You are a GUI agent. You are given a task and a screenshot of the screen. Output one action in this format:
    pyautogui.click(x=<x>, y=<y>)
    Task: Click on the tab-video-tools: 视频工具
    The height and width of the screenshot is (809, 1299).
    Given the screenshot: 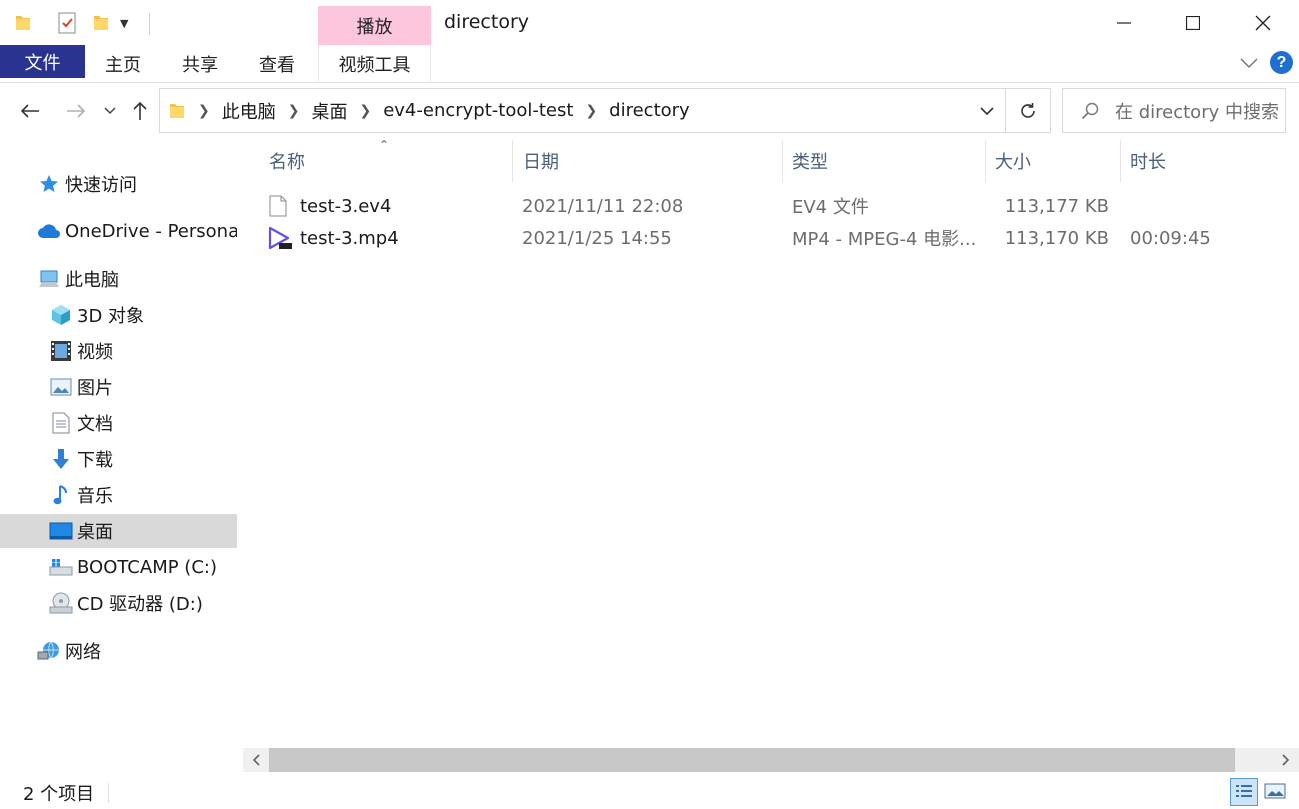 What is the action you would take?
    pyautogui.click(x=374, y=63)
    